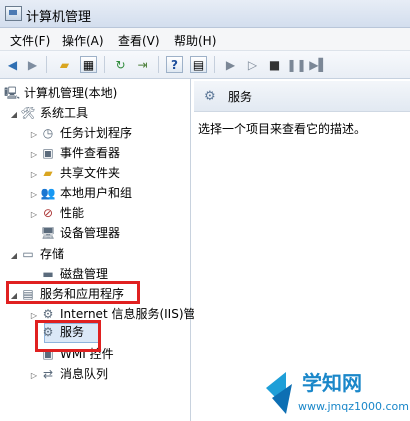 The width and height of the screenshot is (410, 421). Describe the element at coordinates (252, 64) in the screenshot. I see `play-alt-icon: ▷` at that location.